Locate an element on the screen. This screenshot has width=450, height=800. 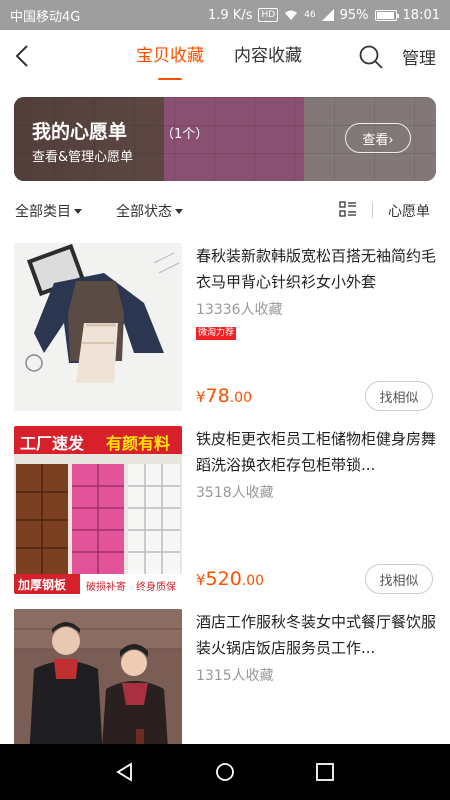
favorite-count: 13336人收藏 is located at coordinates (239, 310).